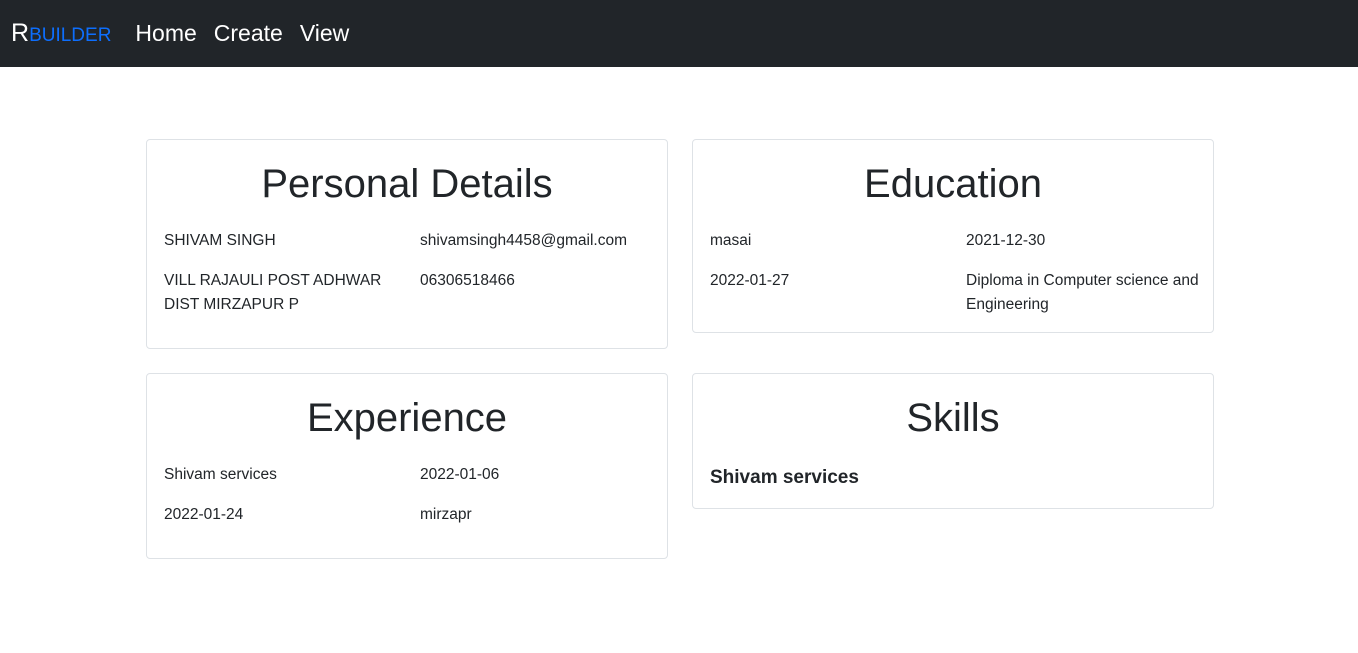  Describe the element at coordinates (204, 514) in the screenshot. I see `experience-end-date: 2022-01-24` at that location.